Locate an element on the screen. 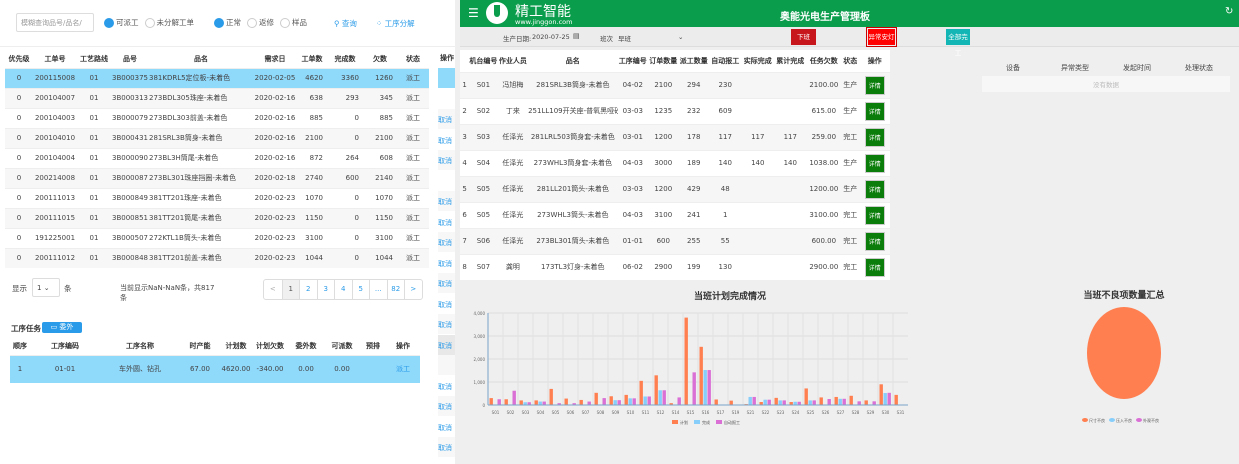 The image size is (1239, 464). query-button: ⚲ 查询 is located at coordinates (345, 23).